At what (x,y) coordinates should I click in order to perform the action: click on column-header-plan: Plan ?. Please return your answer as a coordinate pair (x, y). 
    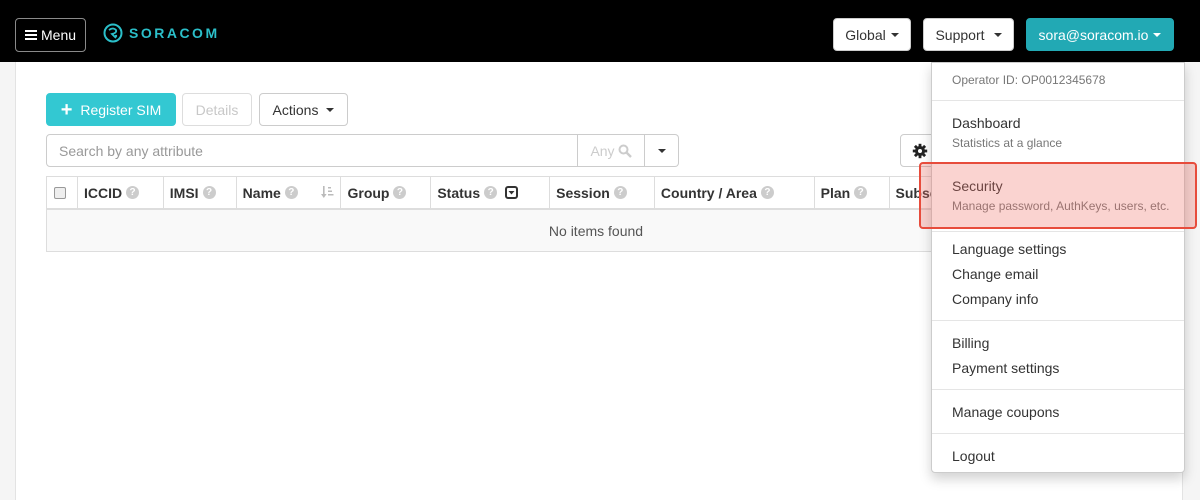
    Looking at the image, I should click on (852, 192).